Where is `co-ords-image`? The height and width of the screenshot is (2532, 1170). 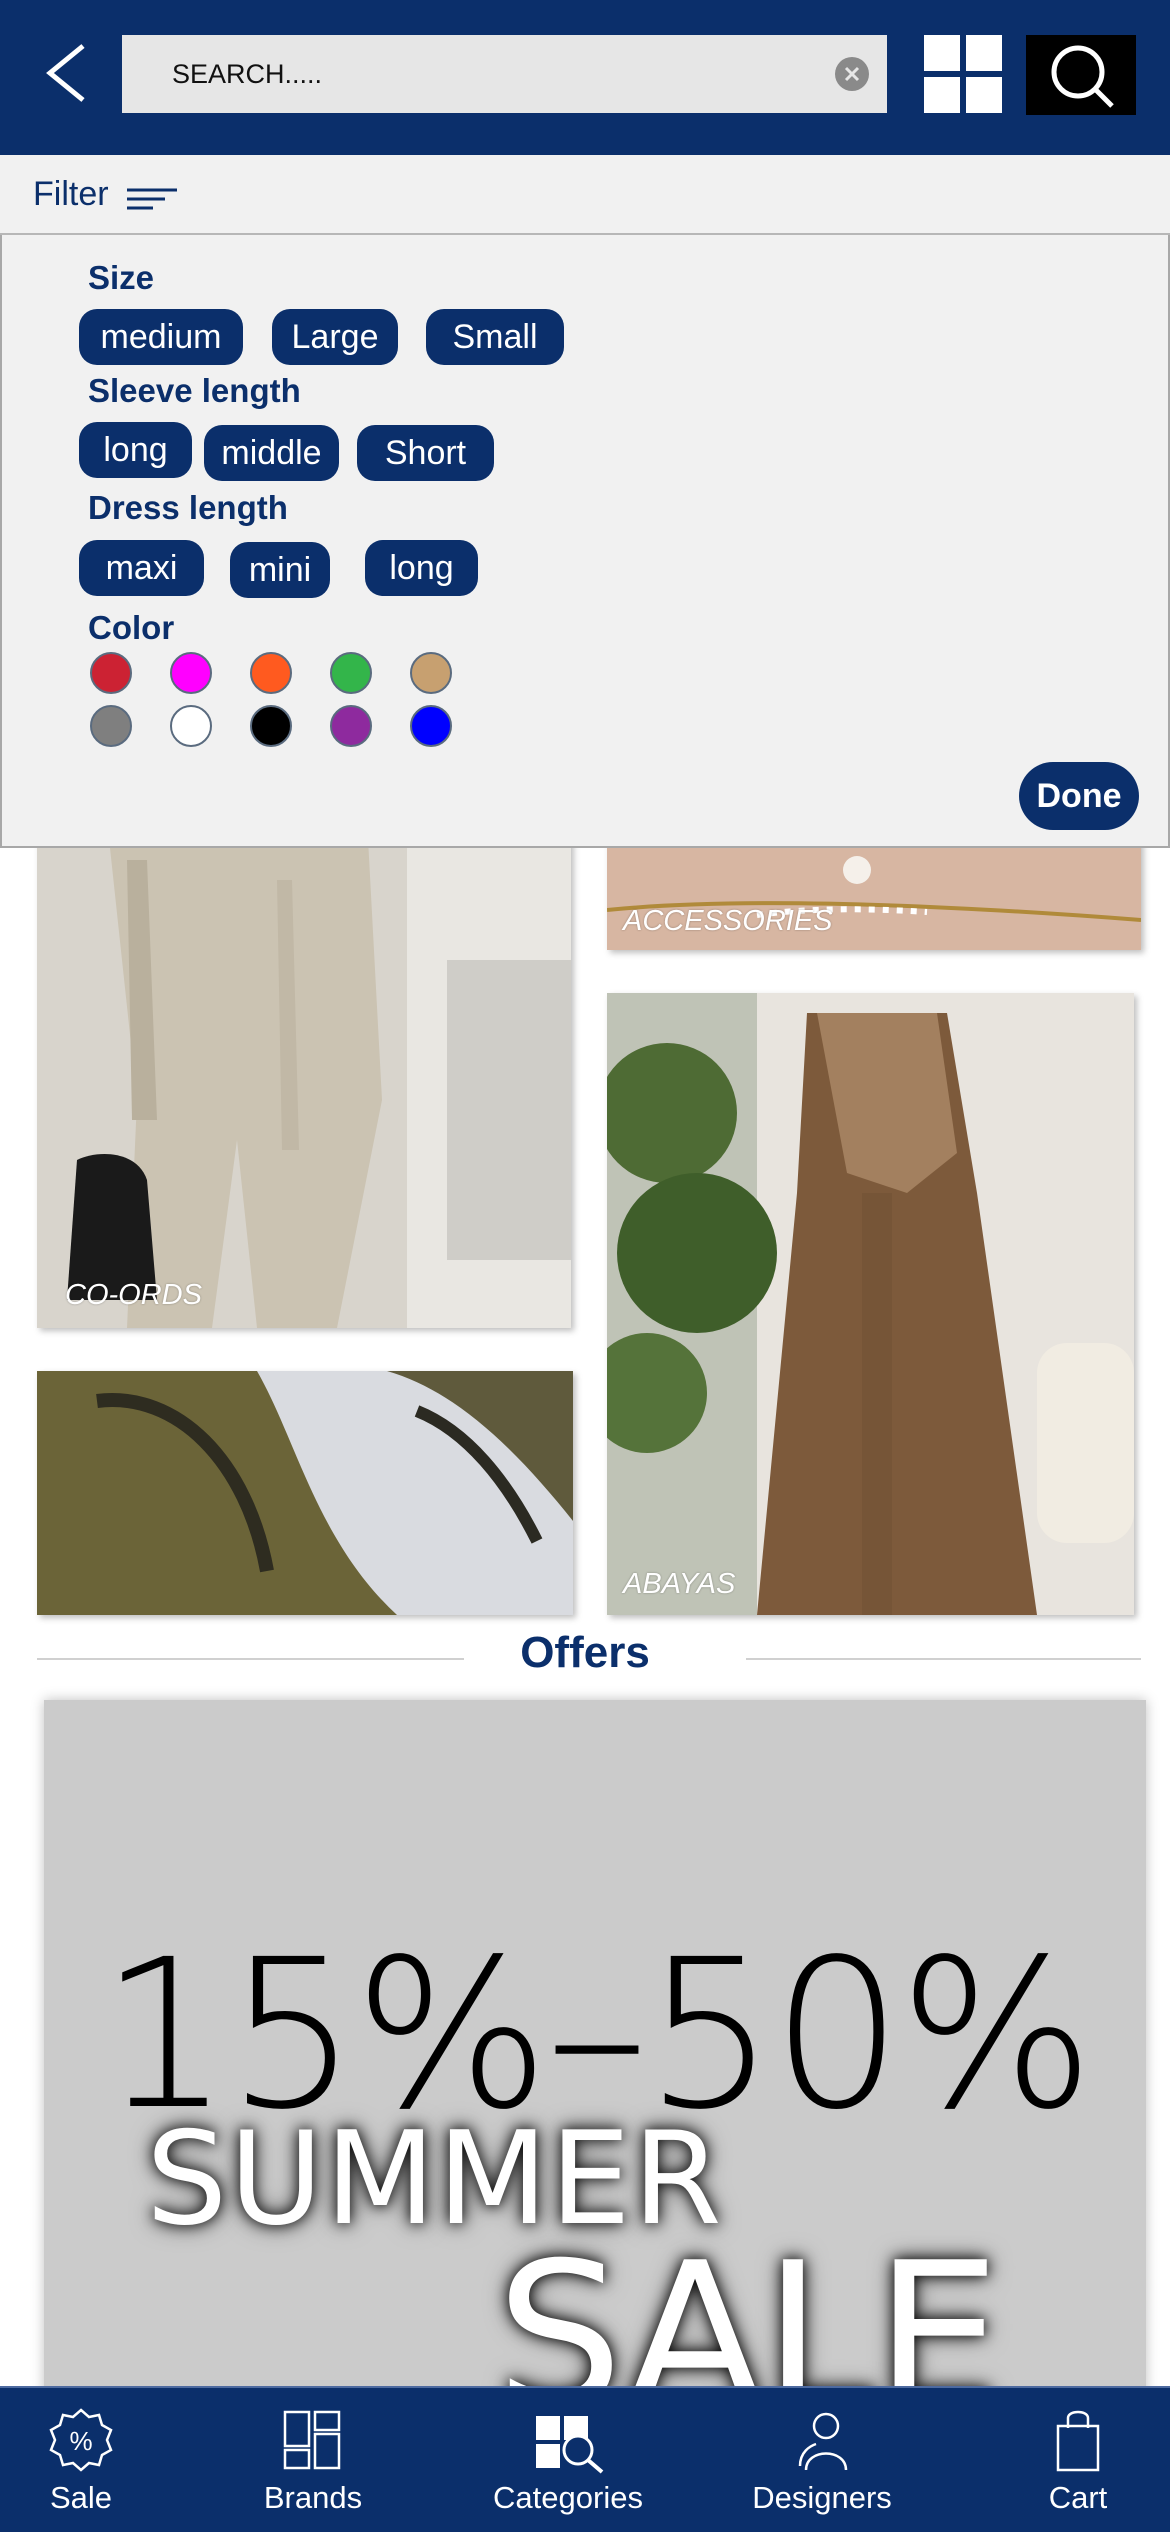 co-ords-image is located at coordinates (304, 1074).